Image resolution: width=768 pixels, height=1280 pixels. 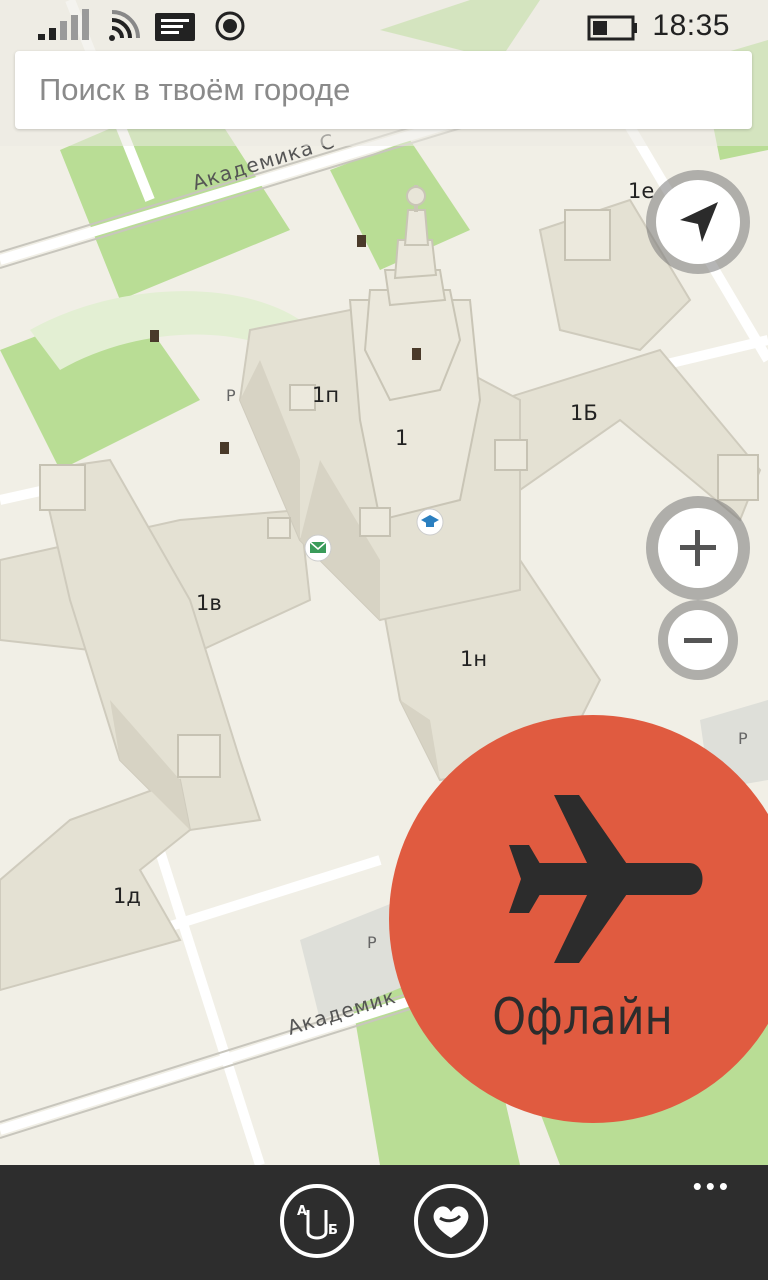 I want to click on wifi-icon, so click(x=124, y=25).